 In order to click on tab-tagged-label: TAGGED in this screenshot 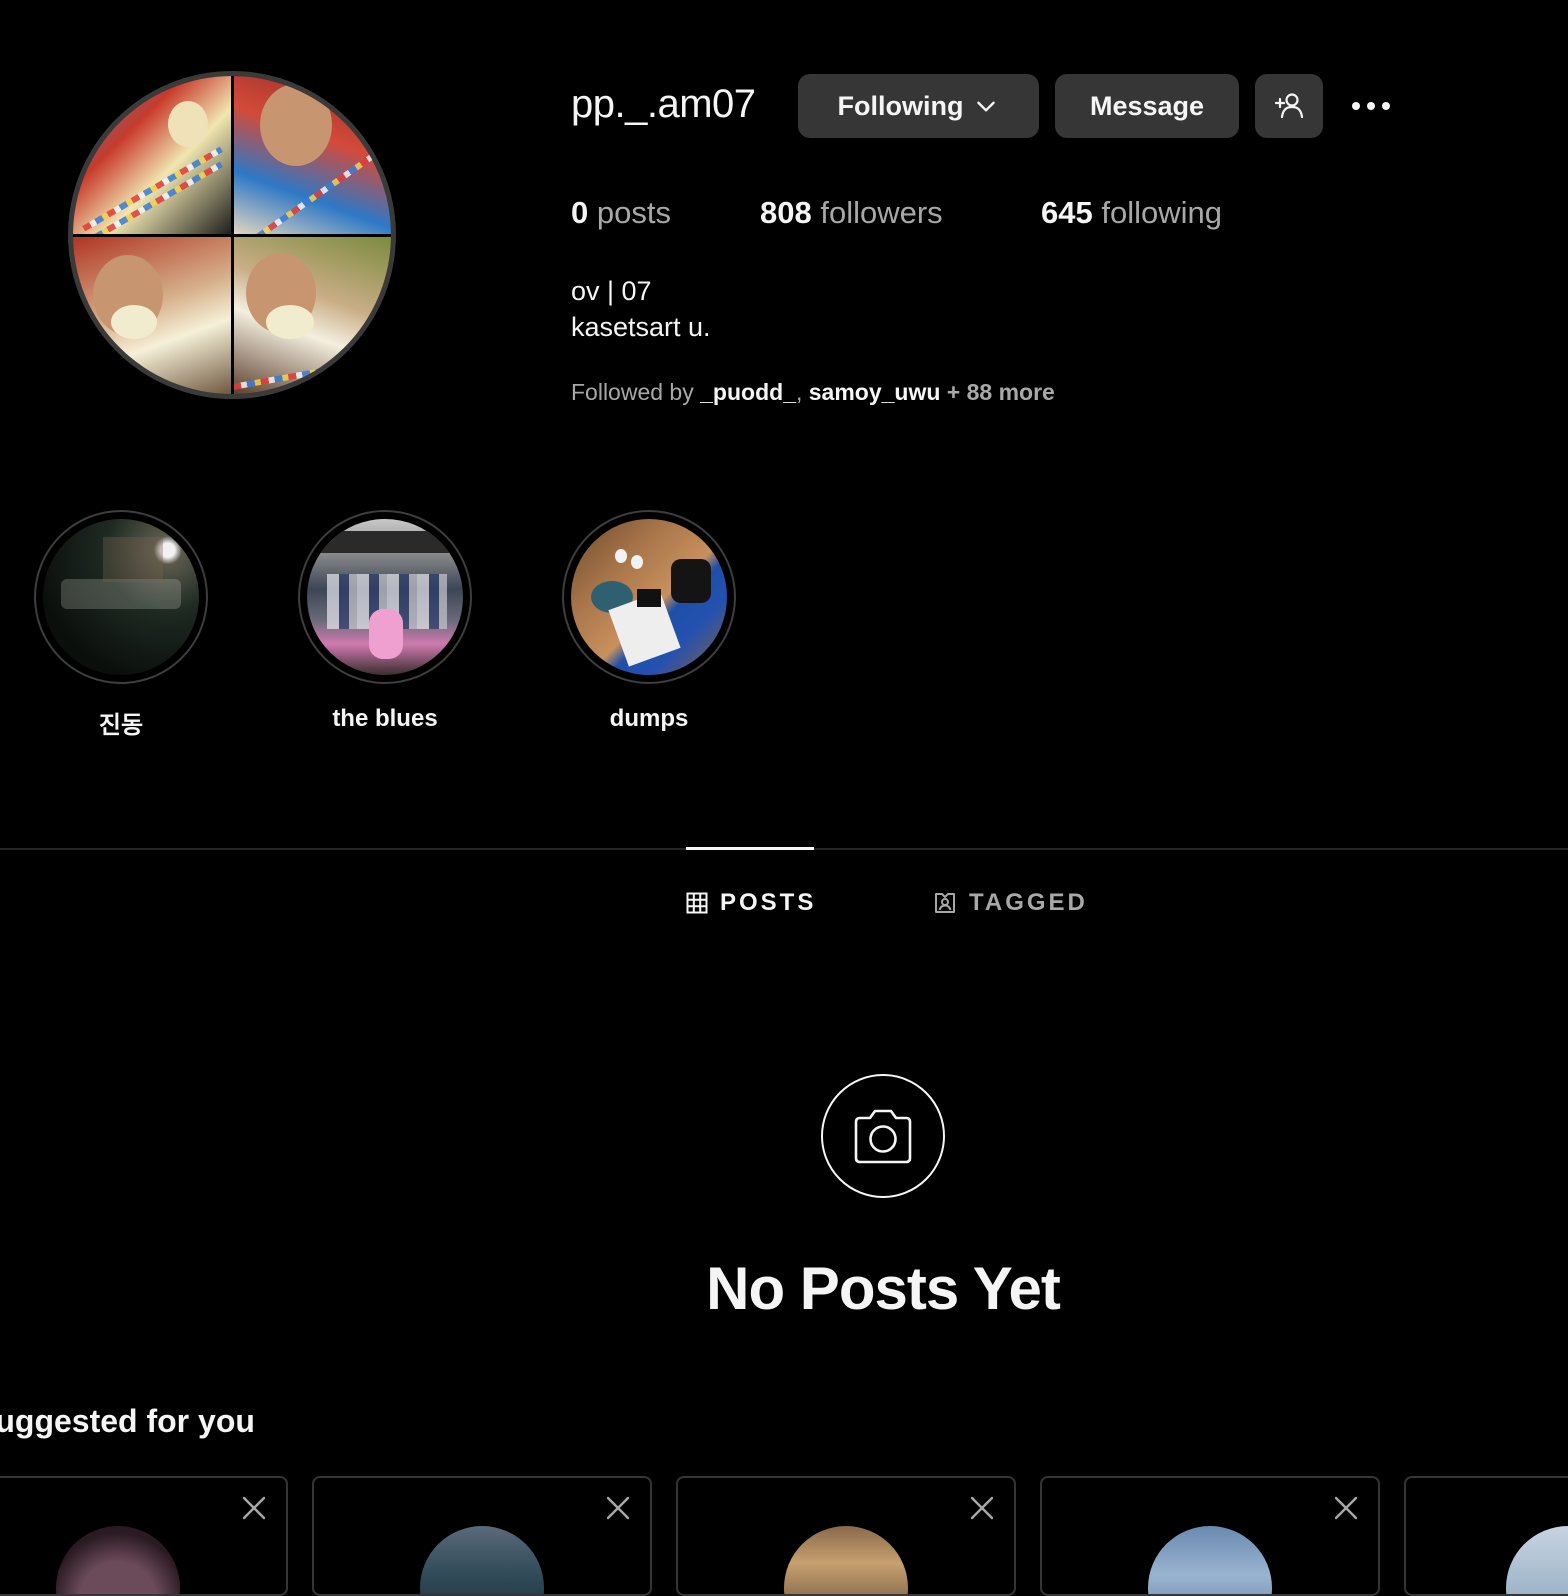, I will do `click(1028, 902)`.